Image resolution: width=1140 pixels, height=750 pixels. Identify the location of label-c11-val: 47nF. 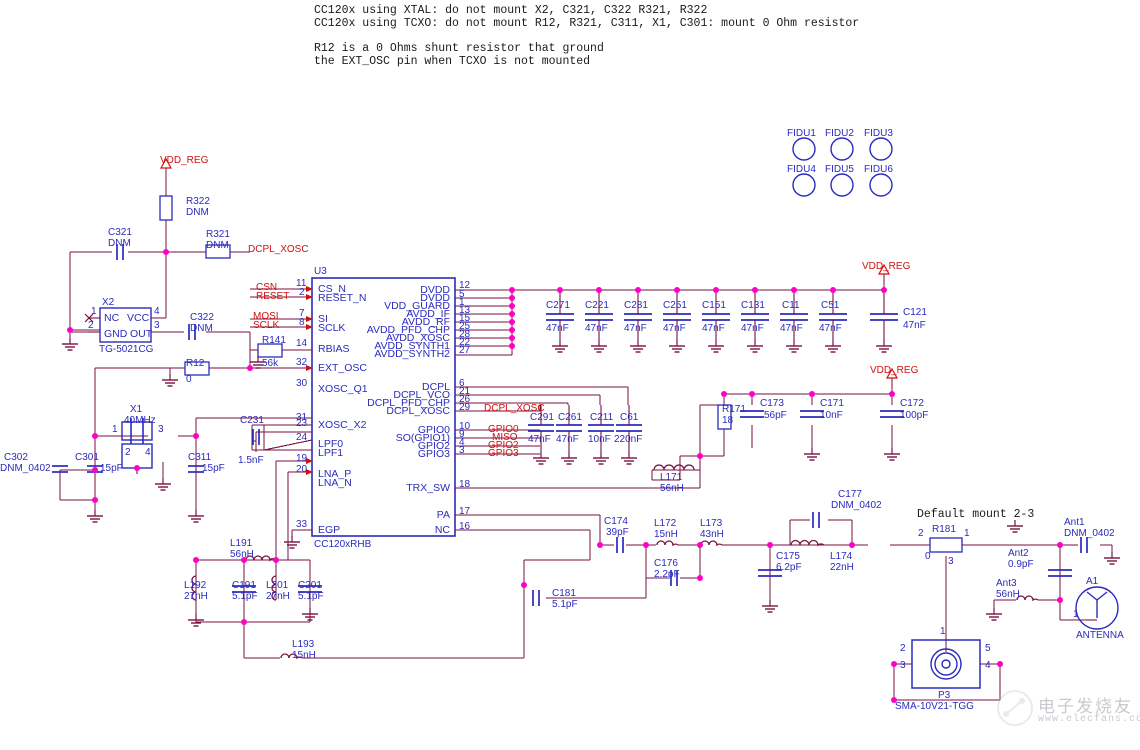
(791, 328).